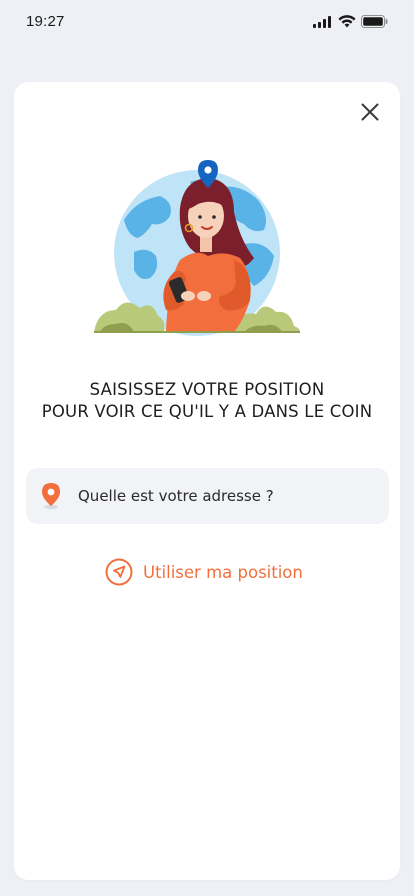 The image size is (414, 896). I want to click on navigation-arrow-icon, so click(119, 572).